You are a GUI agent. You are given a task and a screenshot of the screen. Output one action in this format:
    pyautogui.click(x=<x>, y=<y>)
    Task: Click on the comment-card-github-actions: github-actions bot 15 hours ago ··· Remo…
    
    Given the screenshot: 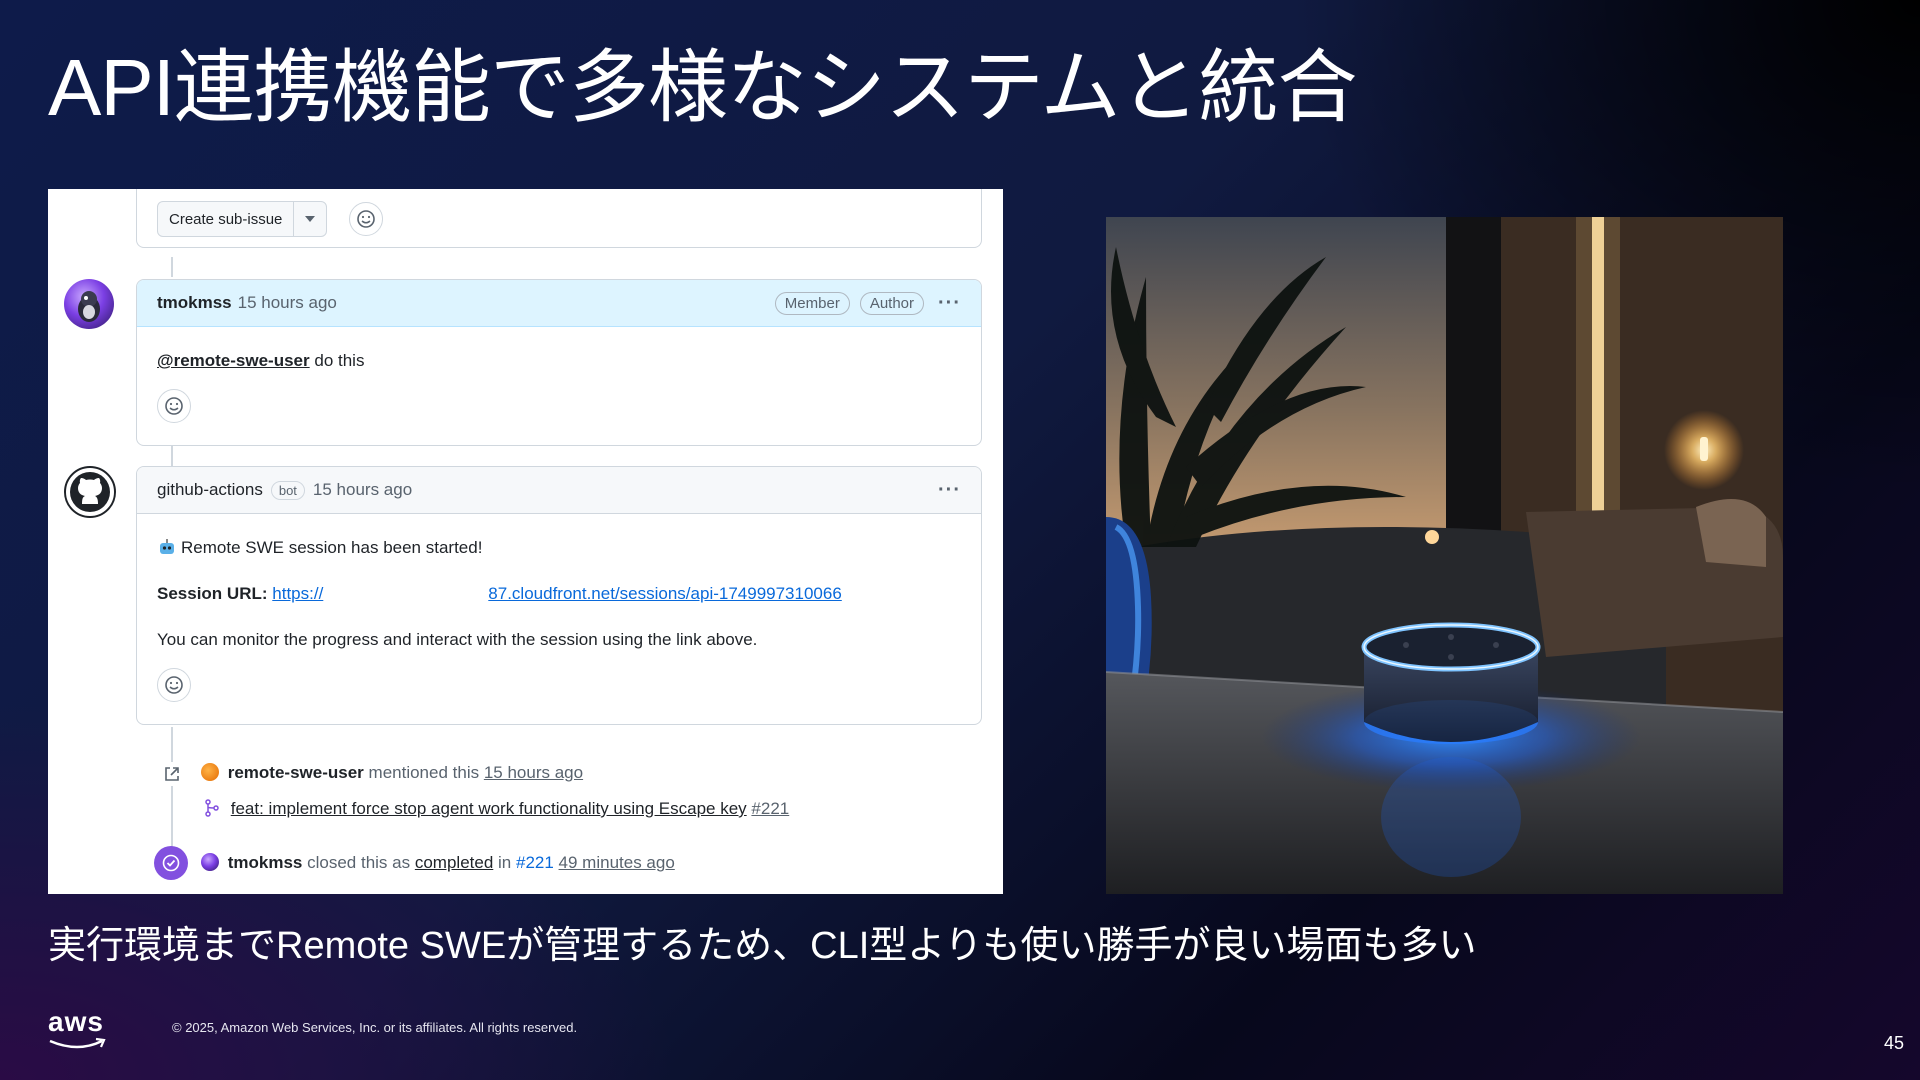 What is the action you would take?
    pyautogui.click(x=559, y=595)
    